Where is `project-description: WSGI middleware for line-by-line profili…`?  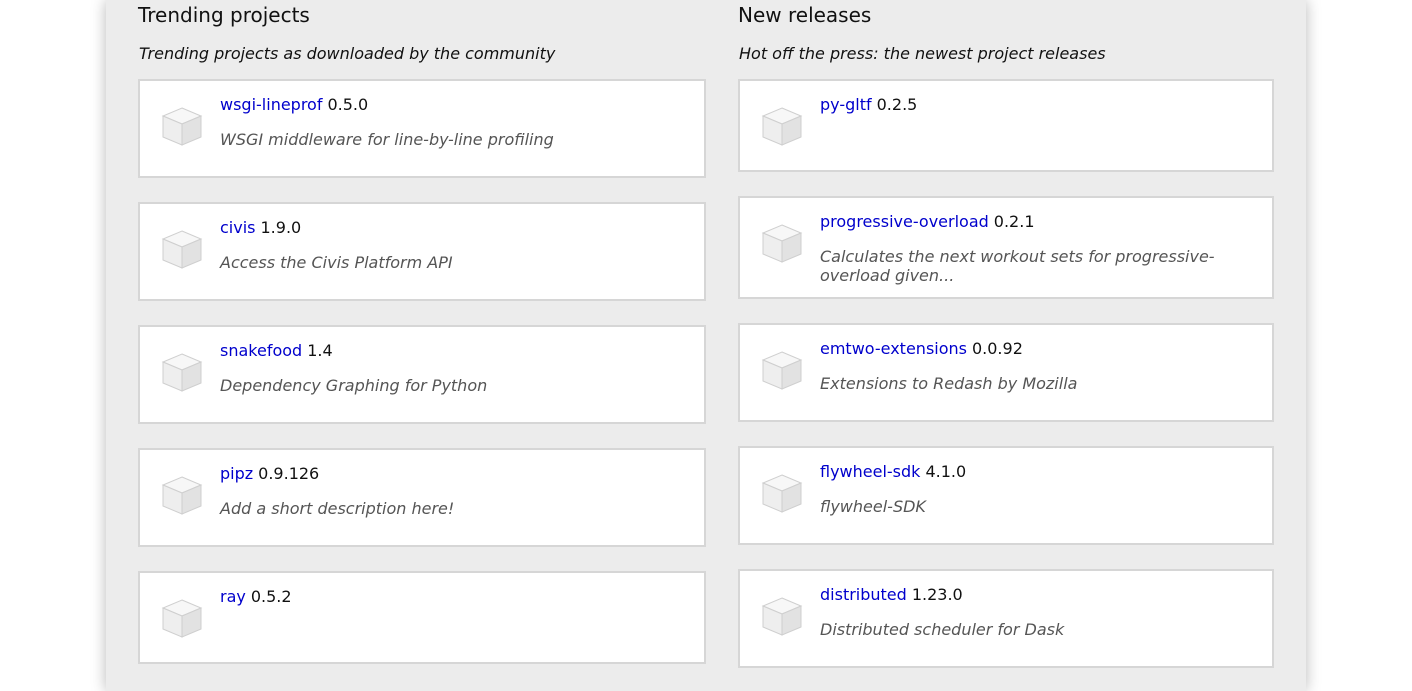 project-description: WSGI middleware for line-by-line profili… is located at coordinates (387, 139).